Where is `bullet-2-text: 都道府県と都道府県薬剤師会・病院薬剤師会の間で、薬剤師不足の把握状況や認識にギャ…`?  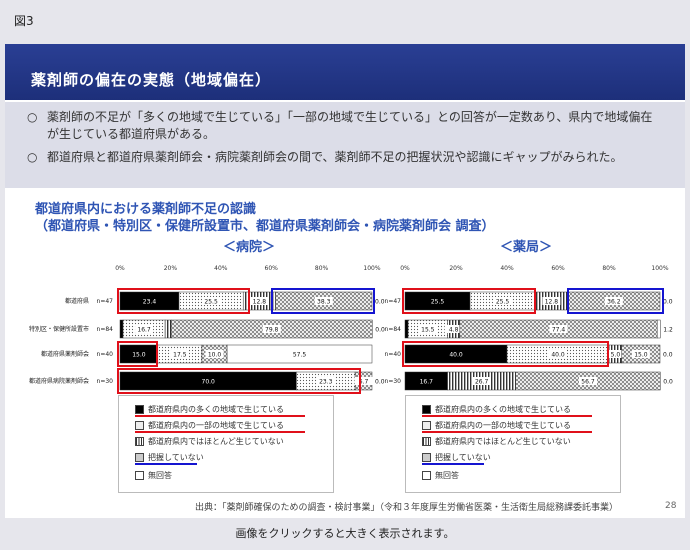 bullet-2-text: 都道府県と都道府県薬剤師会・病院薬剤師会の間で、薬剤師不足の把握状況や認識にギャ… is located at coordinates (335, 157).